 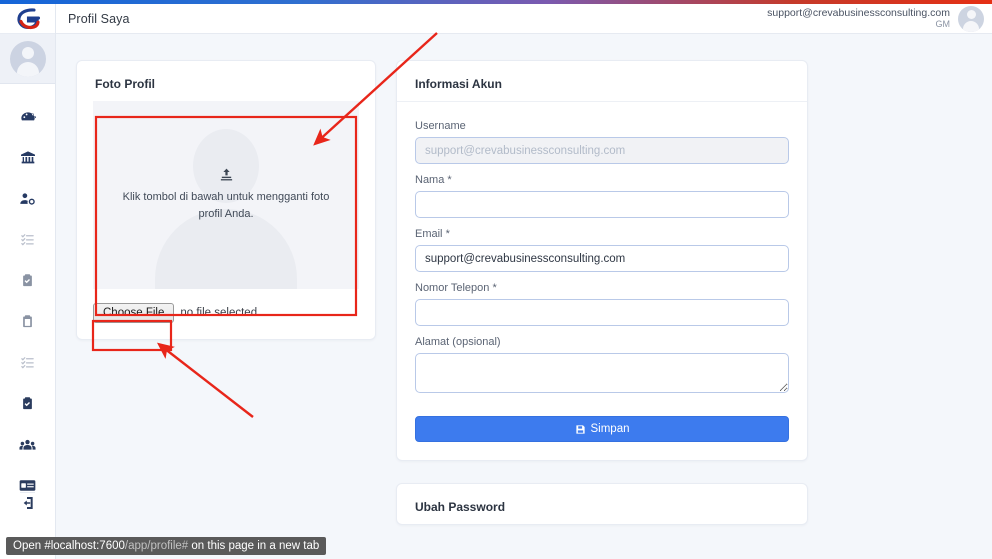 I want to click on sidebar-item-institution, so click(x=27, y=157).